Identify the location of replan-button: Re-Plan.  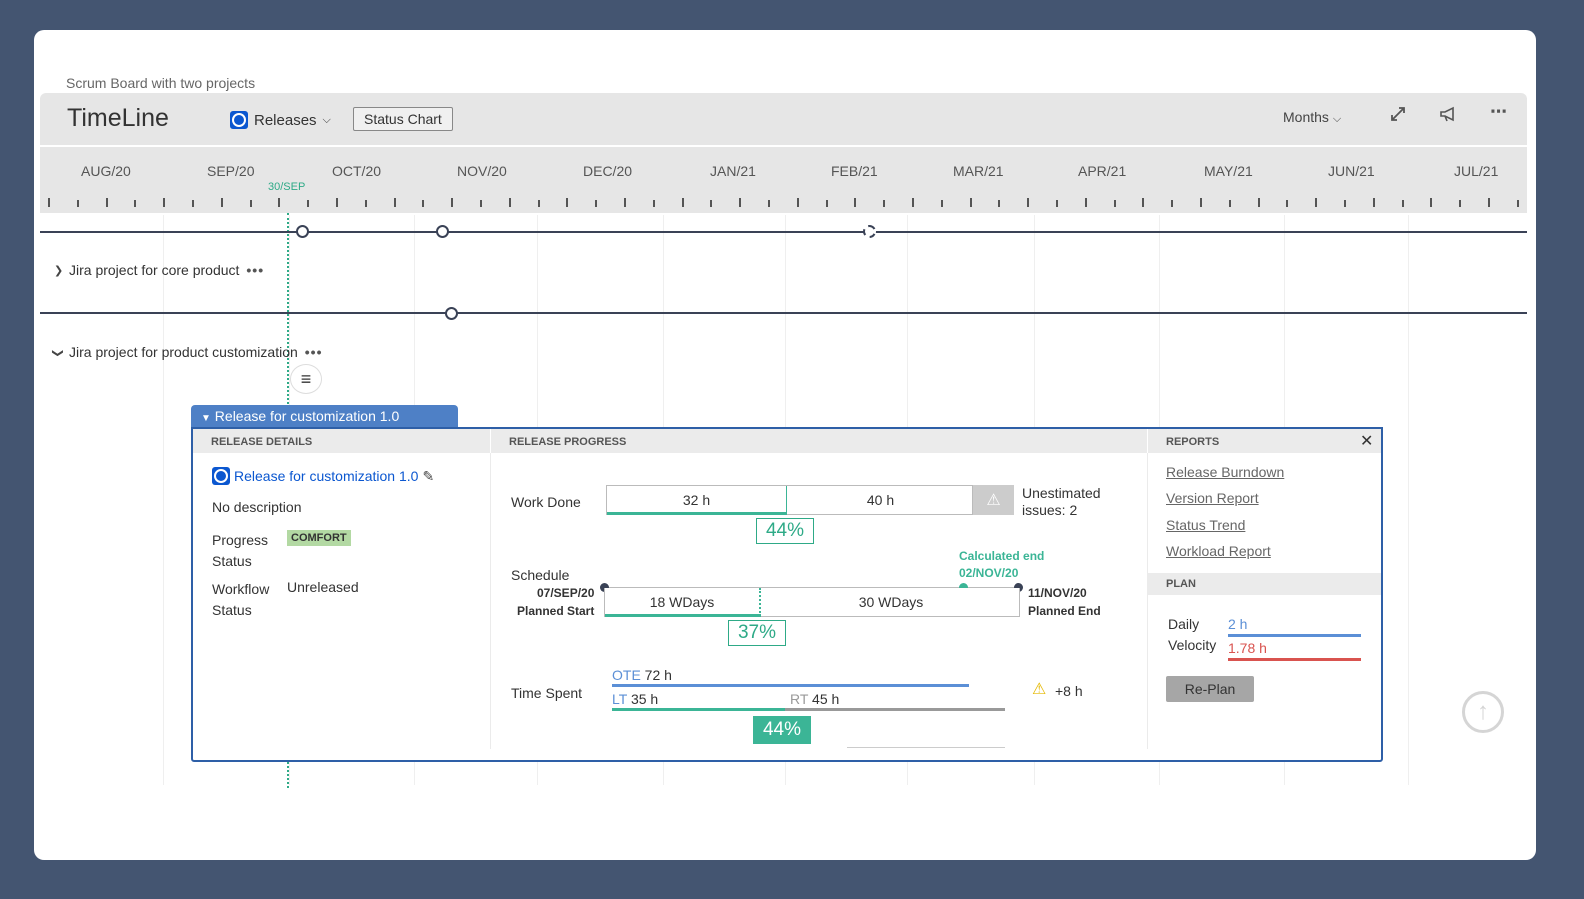
(1210, 689).